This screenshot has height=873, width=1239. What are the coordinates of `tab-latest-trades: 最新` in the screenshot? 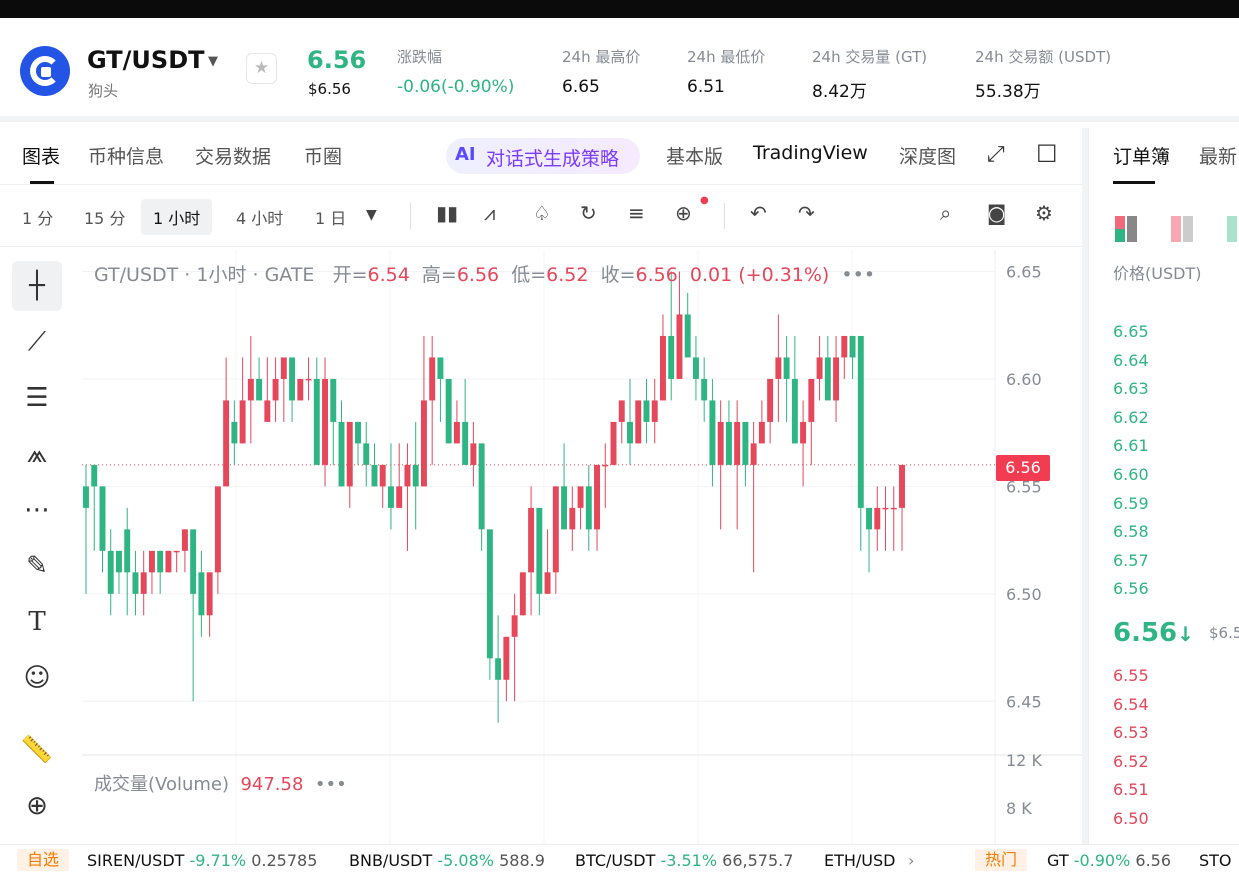 It's located at (1218, 155).